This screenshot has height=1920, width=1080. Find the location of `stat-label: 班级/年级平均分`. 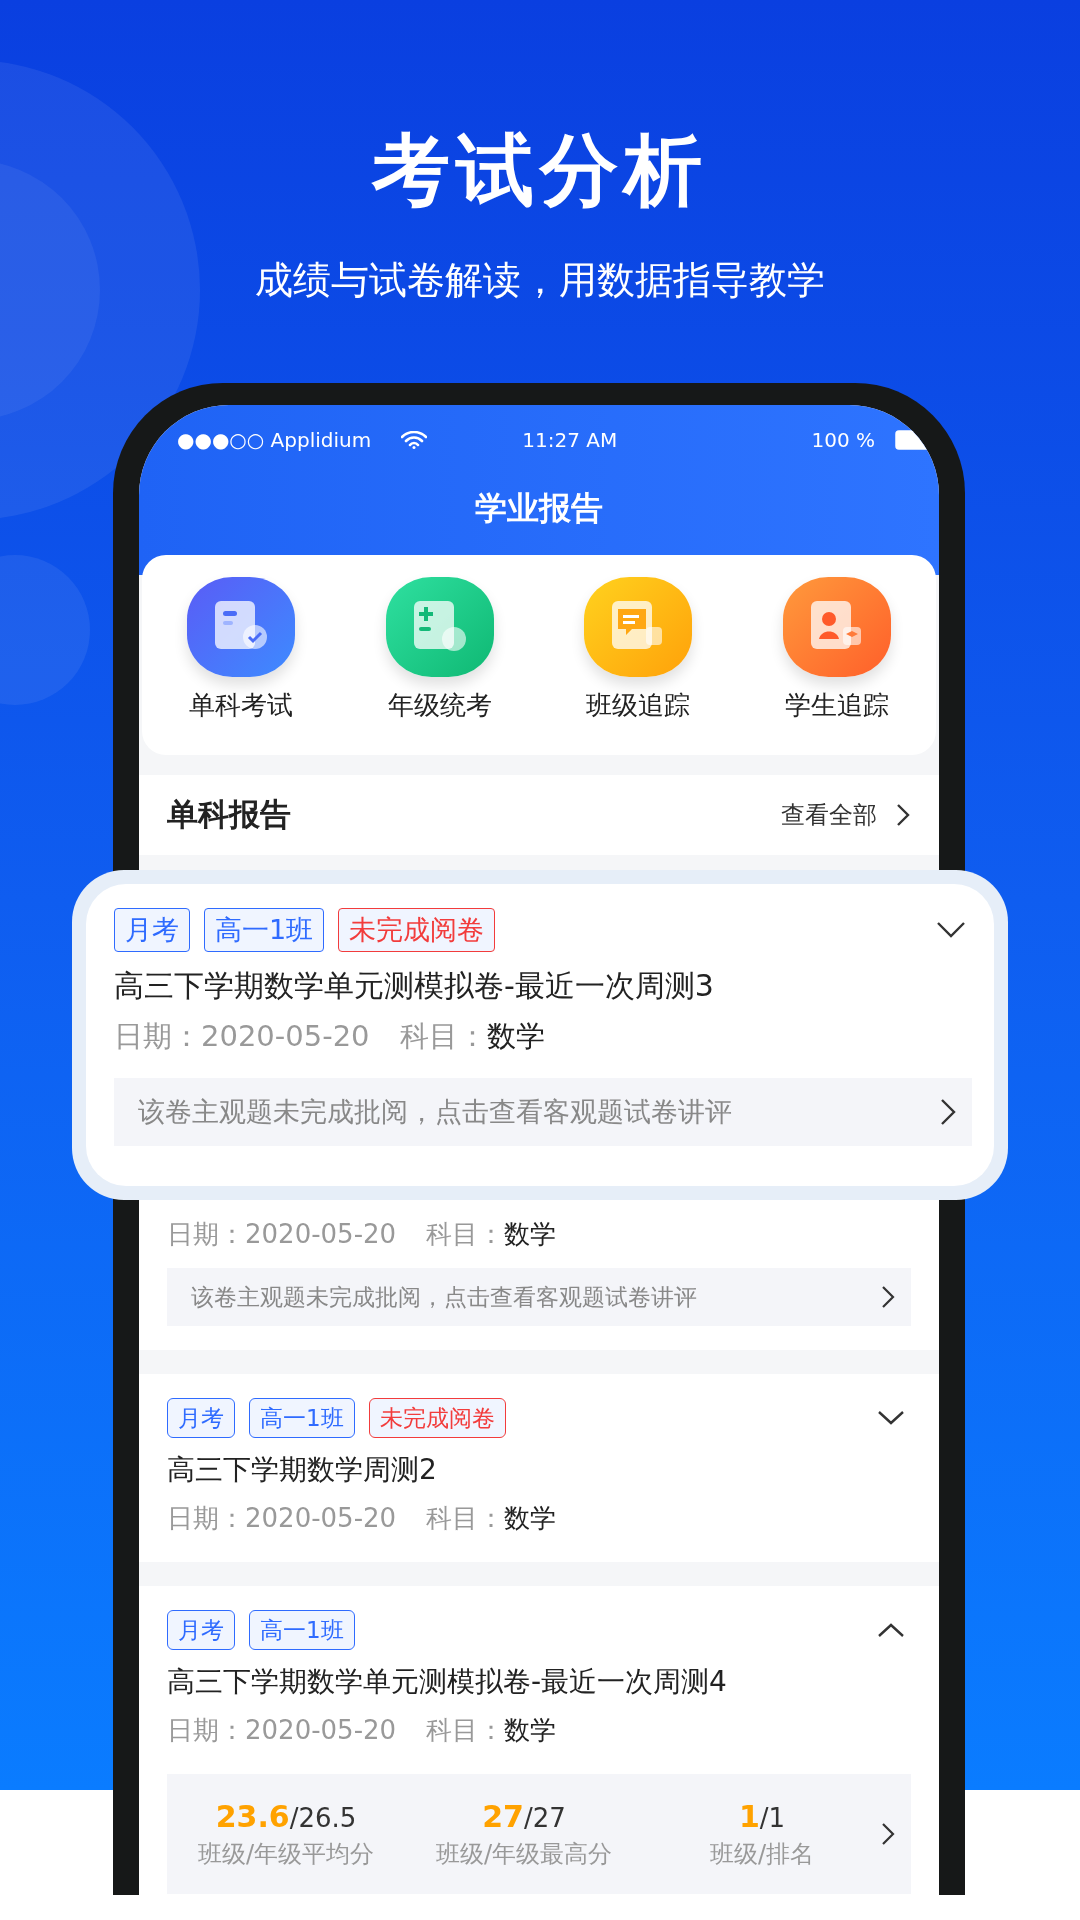

stat-label: 班级/年级平均分 is located at coordinates (286, 1854).